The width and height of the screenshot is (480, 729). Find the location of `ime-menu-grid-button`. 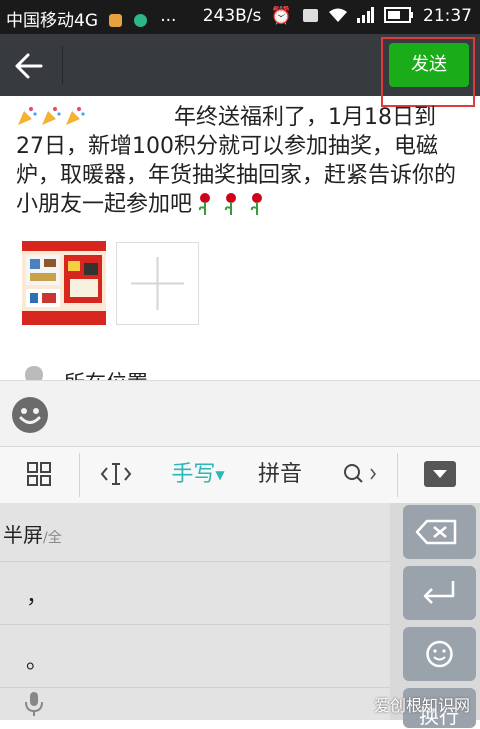

ime-menu-grid-button is located at coordinates (39, 475).